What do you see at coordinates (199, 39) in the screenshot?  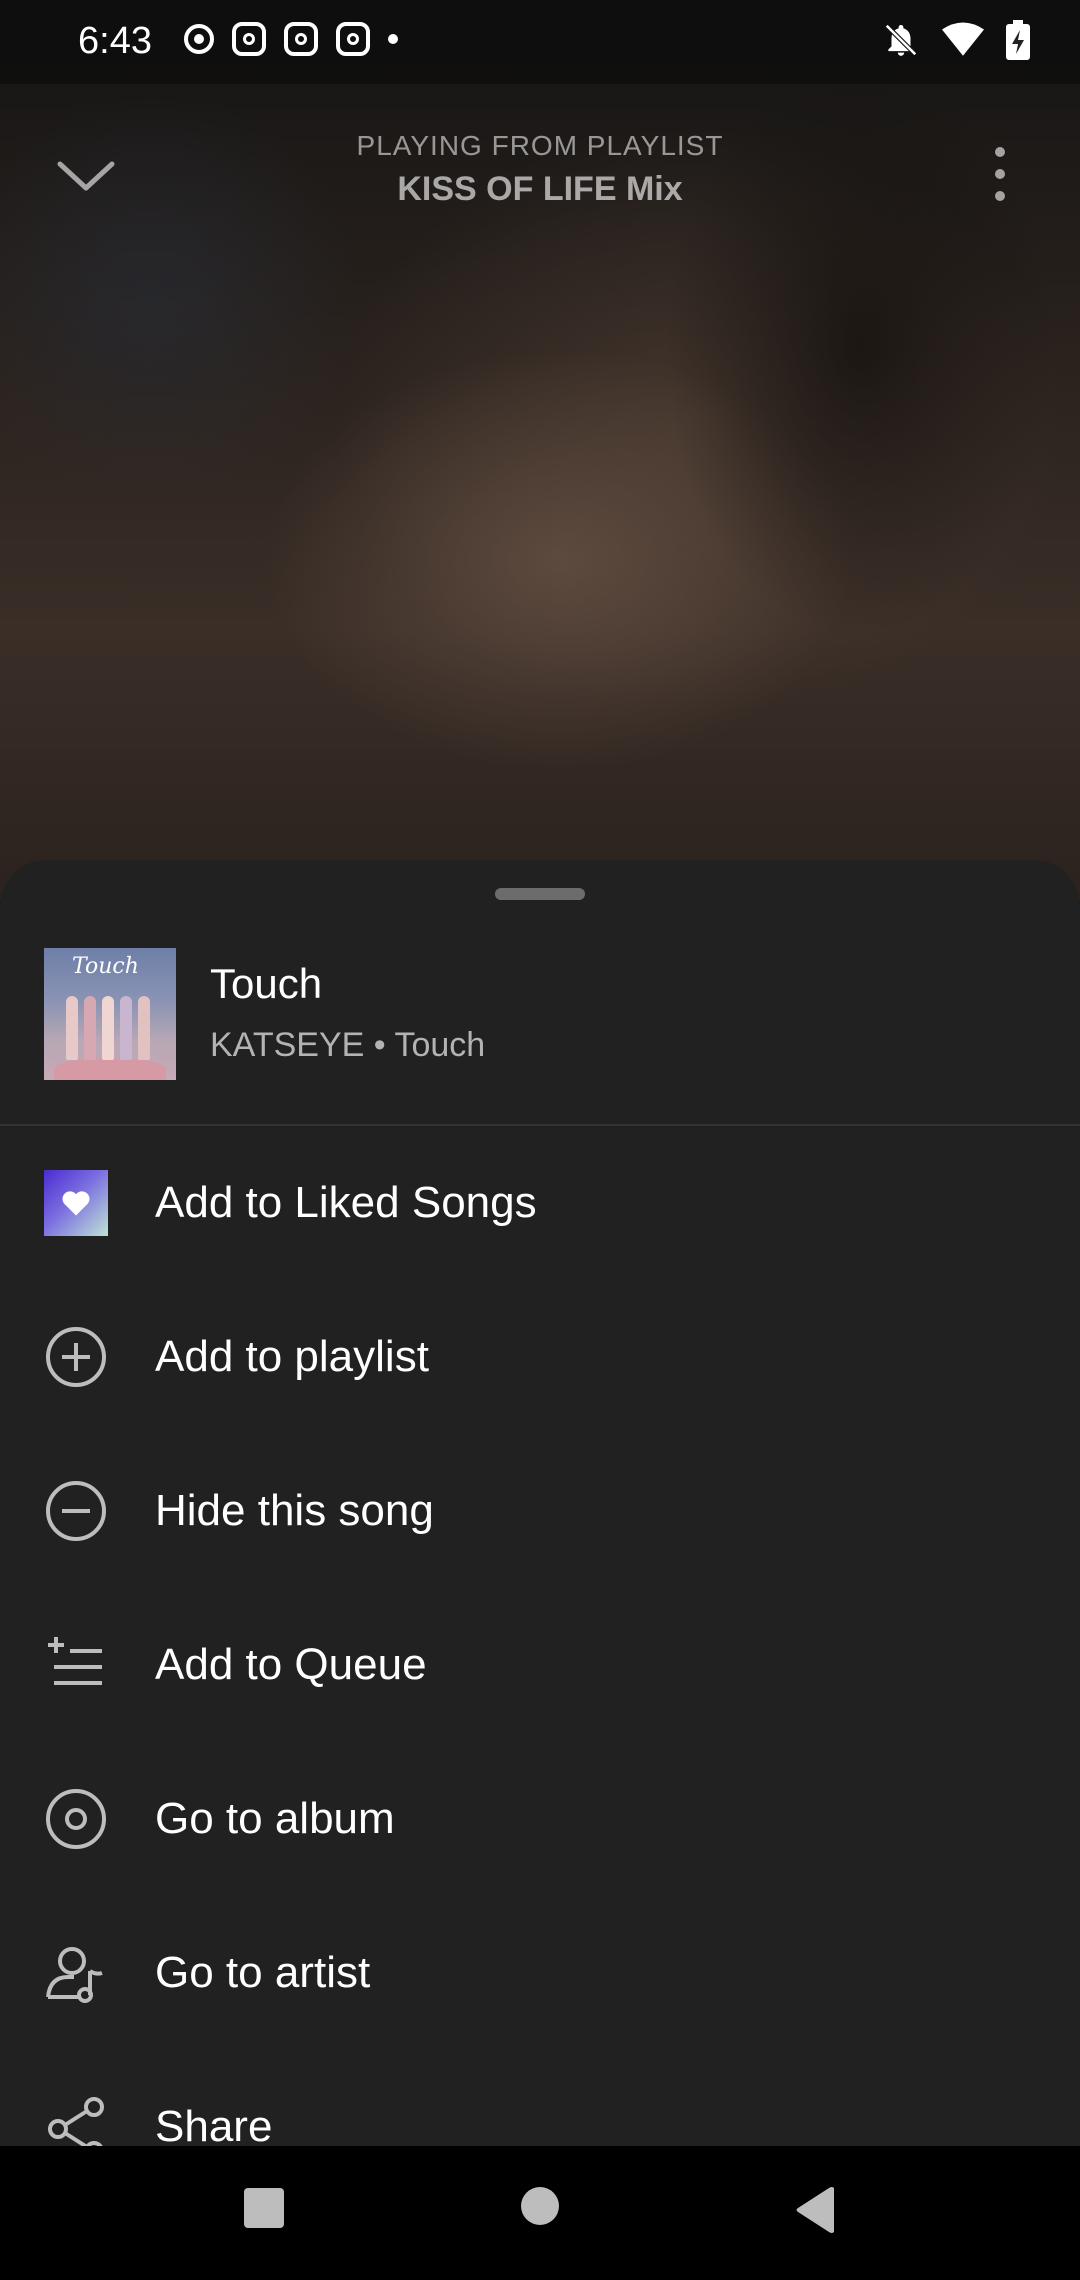 I see `record-icon` at bounding box center [199, 39].